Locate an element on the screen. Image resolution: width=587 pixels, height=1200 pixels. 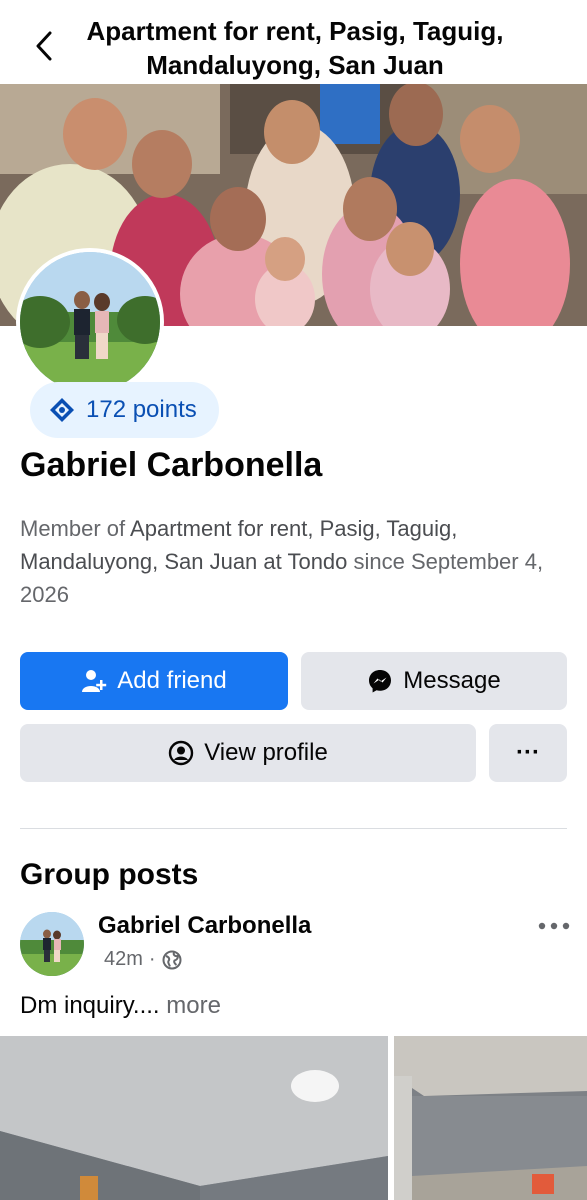
more-horizontal-icon is located at coordinates (554, 926).